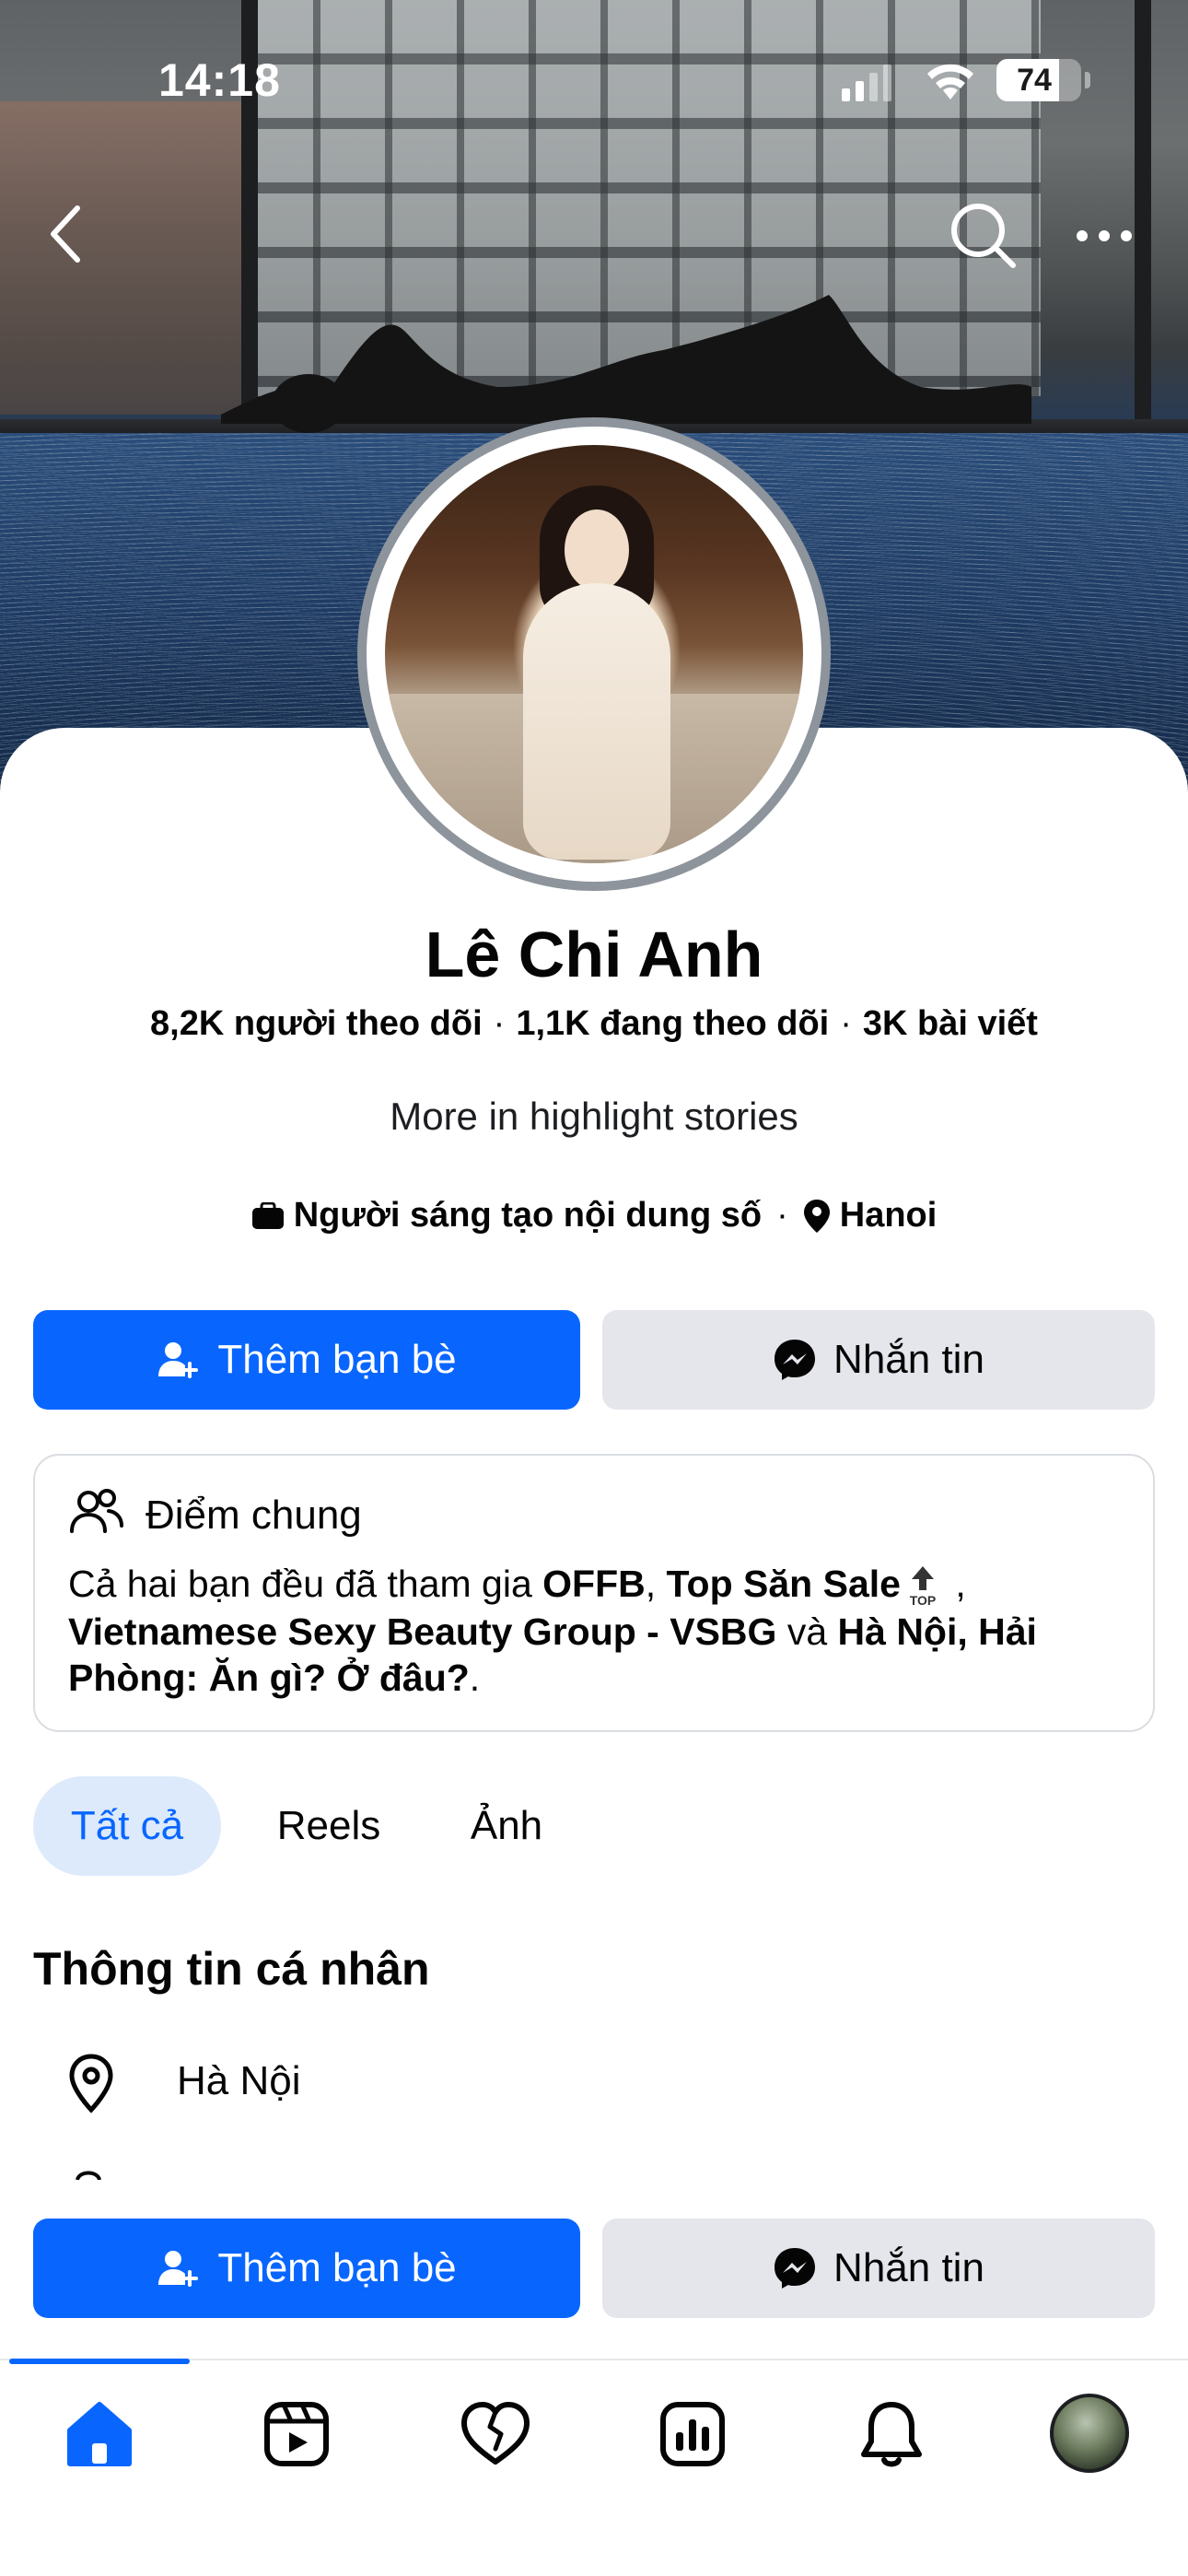 The height and width of the screenshot is (2576, 1188). I want to click on mutual-people-icon, so click(96, 1511).